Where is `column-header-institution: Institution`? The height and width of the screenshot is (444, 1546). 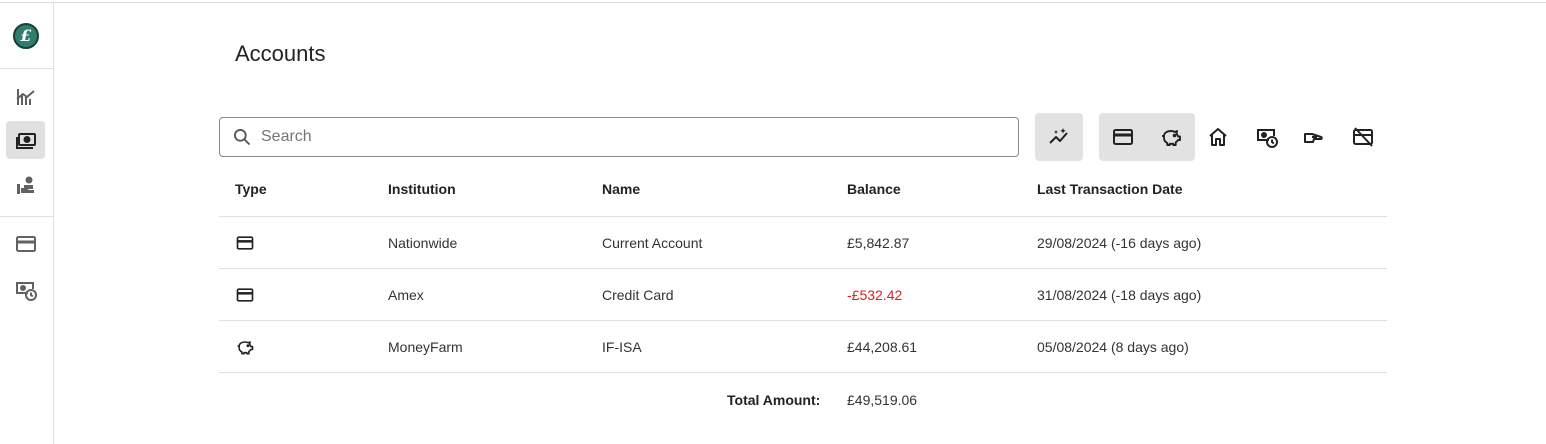
column-header-institution: Institution is located at coordinates (422, 189).